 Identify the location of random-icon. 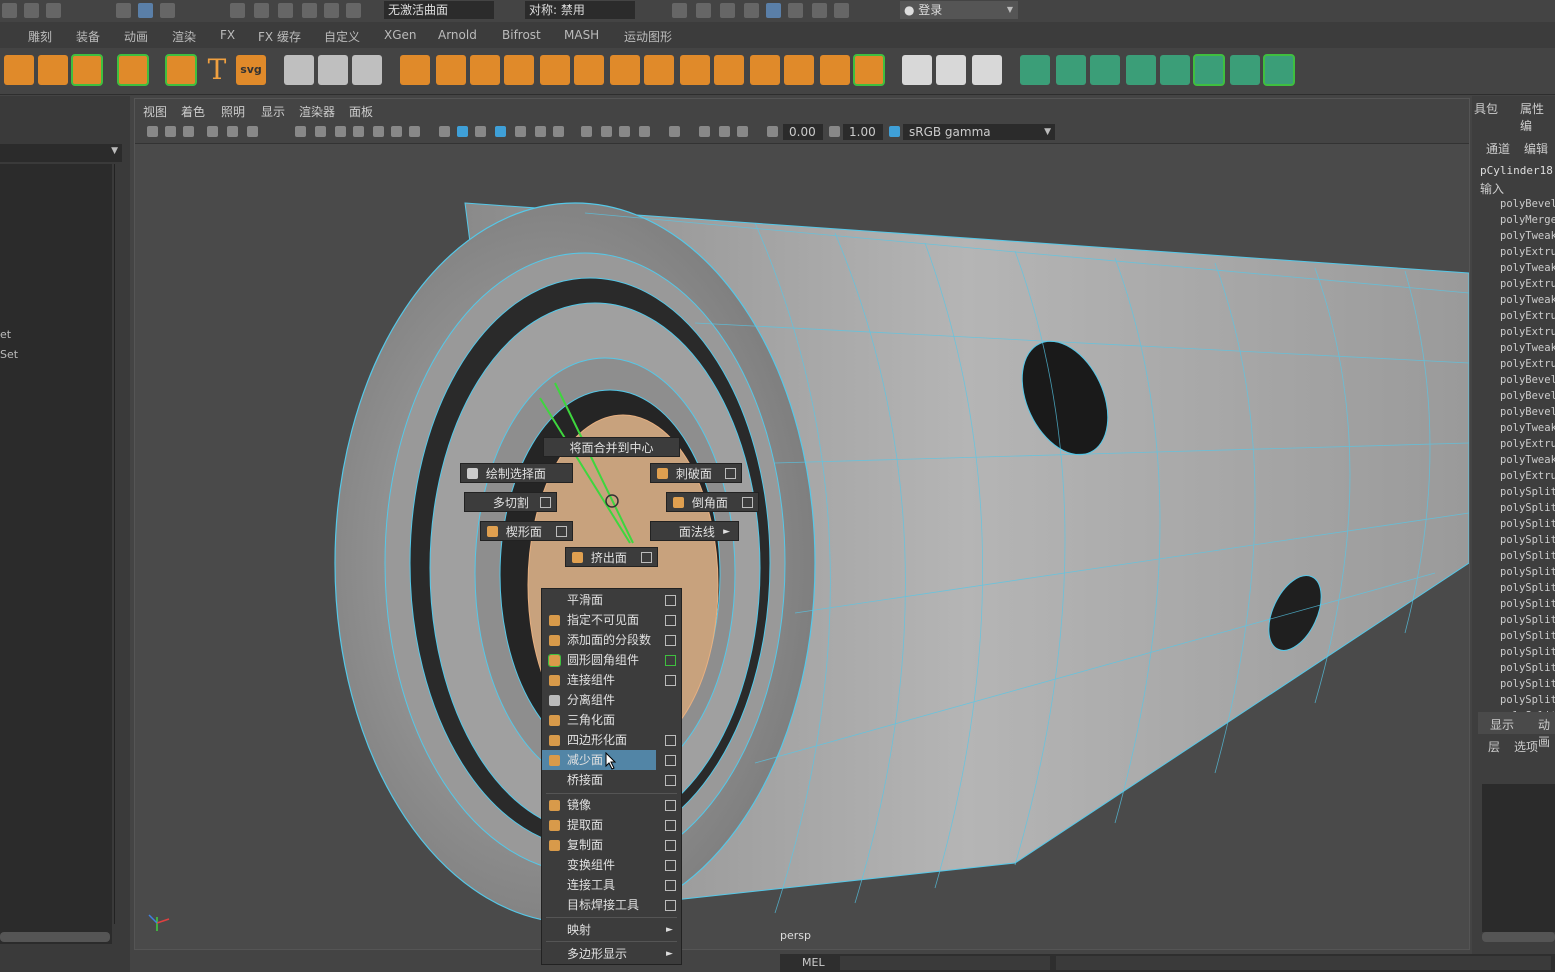
(1245, 70).